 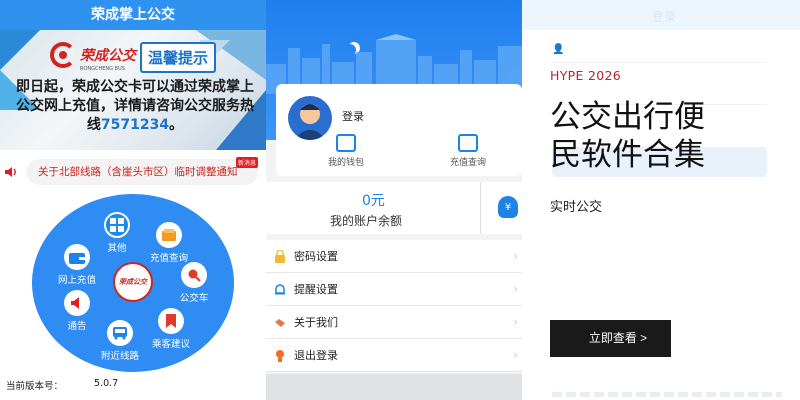 What do you see at coordinates (171, 321) in the screenshot?
I see `bookmark-icon` at bounding box center [171, 321].